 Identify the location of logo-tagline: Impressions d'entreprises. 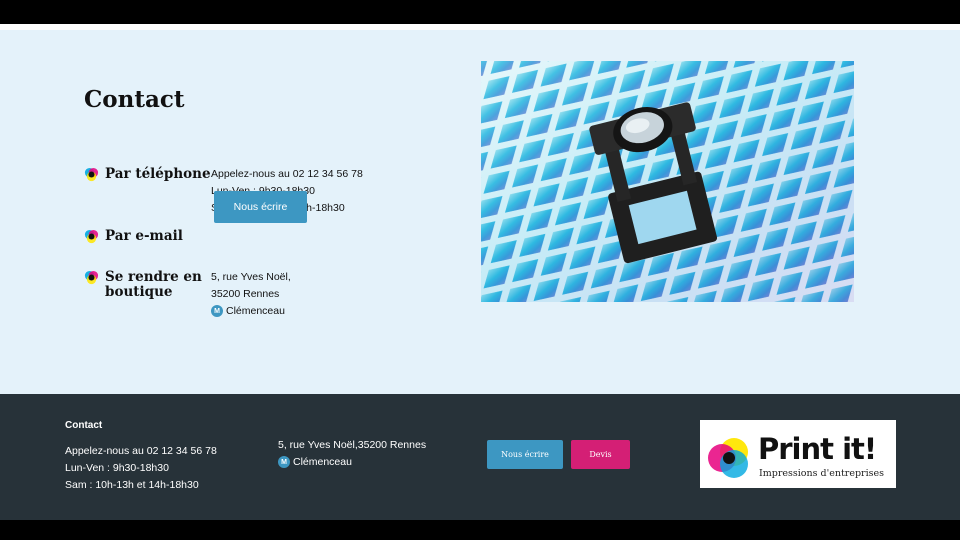
(821, 473).